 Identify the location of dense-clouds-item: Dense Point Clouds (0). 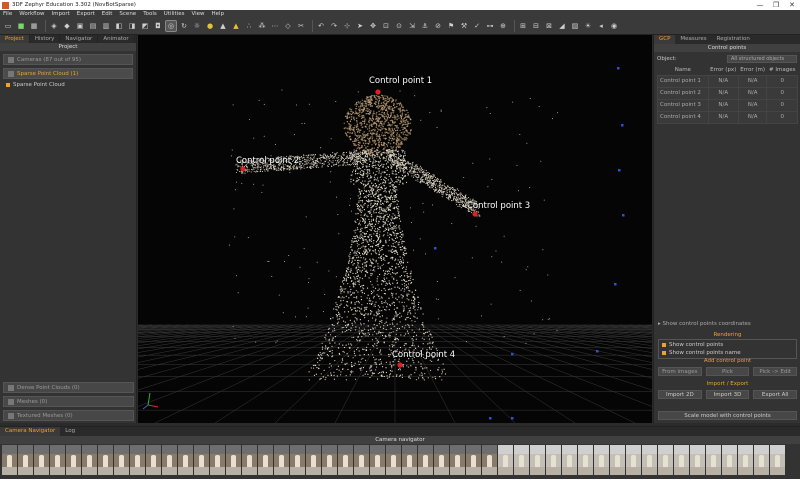
(68, 387).